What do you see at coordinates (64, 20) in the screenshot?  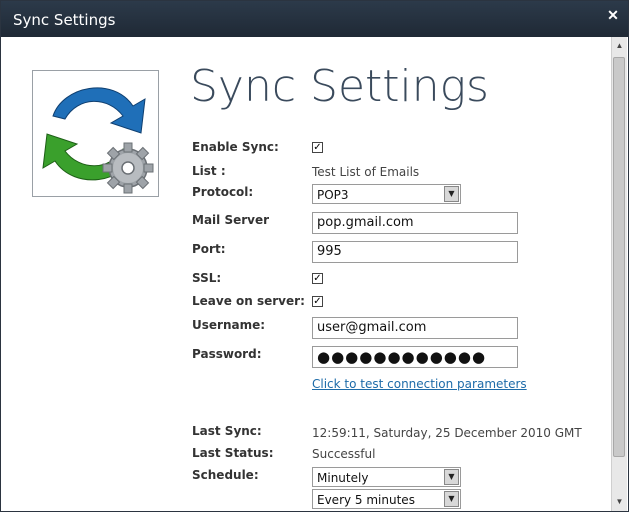 I see `window-title: Sync Settings` at bounding box center [64, 20].